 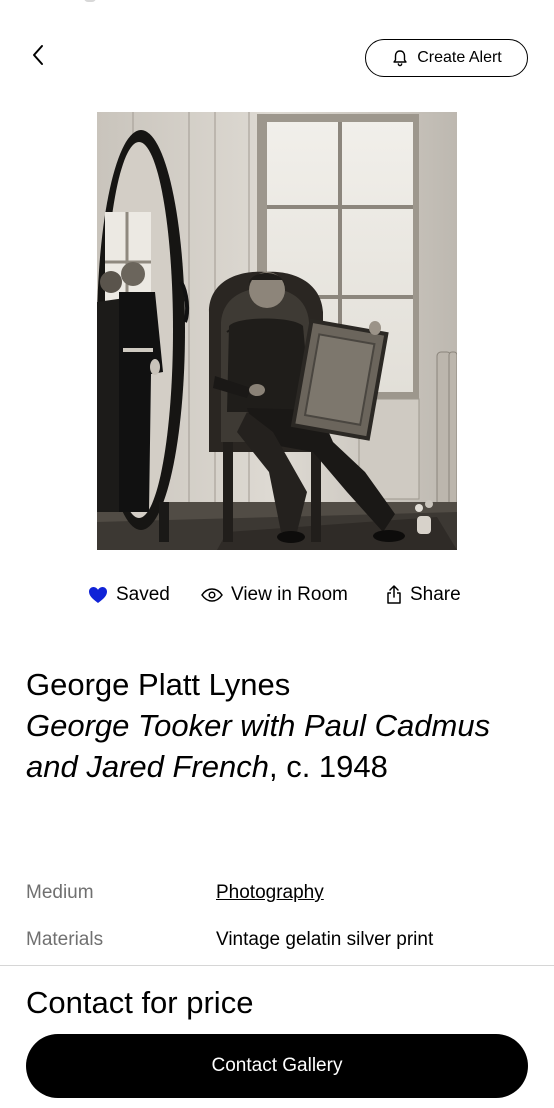 I want to click on artwork-date: , c. 1948, so click(x=328, y=766).